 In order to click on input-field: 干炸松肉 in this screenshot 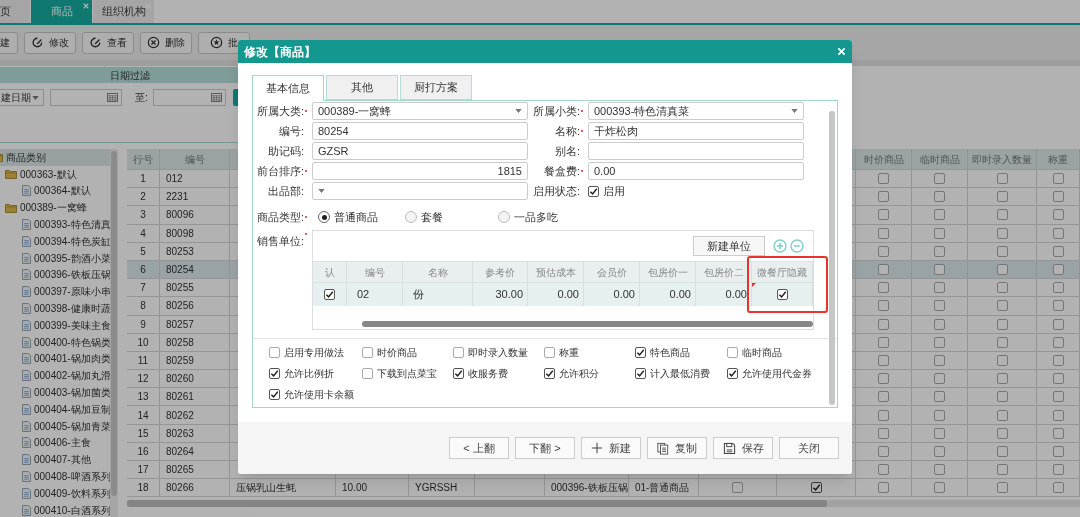, I will do `click(696, 131)`.